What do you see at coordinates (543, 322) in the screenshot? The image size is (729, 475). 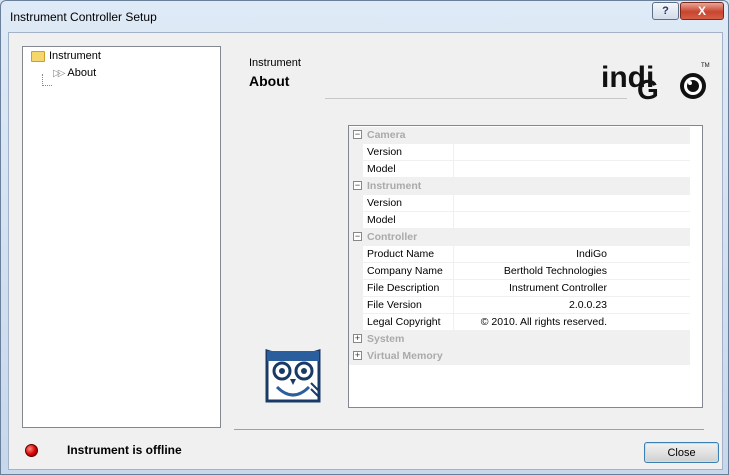 I see `property-value: © 2010. All rights reserved.` at bounding box center [543, 322].